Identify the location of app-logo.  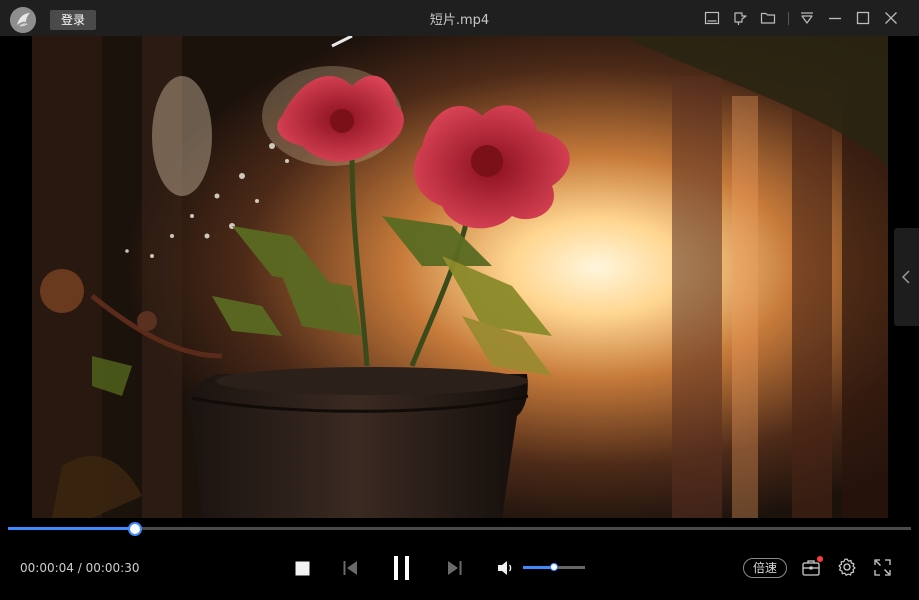
(23, 20).